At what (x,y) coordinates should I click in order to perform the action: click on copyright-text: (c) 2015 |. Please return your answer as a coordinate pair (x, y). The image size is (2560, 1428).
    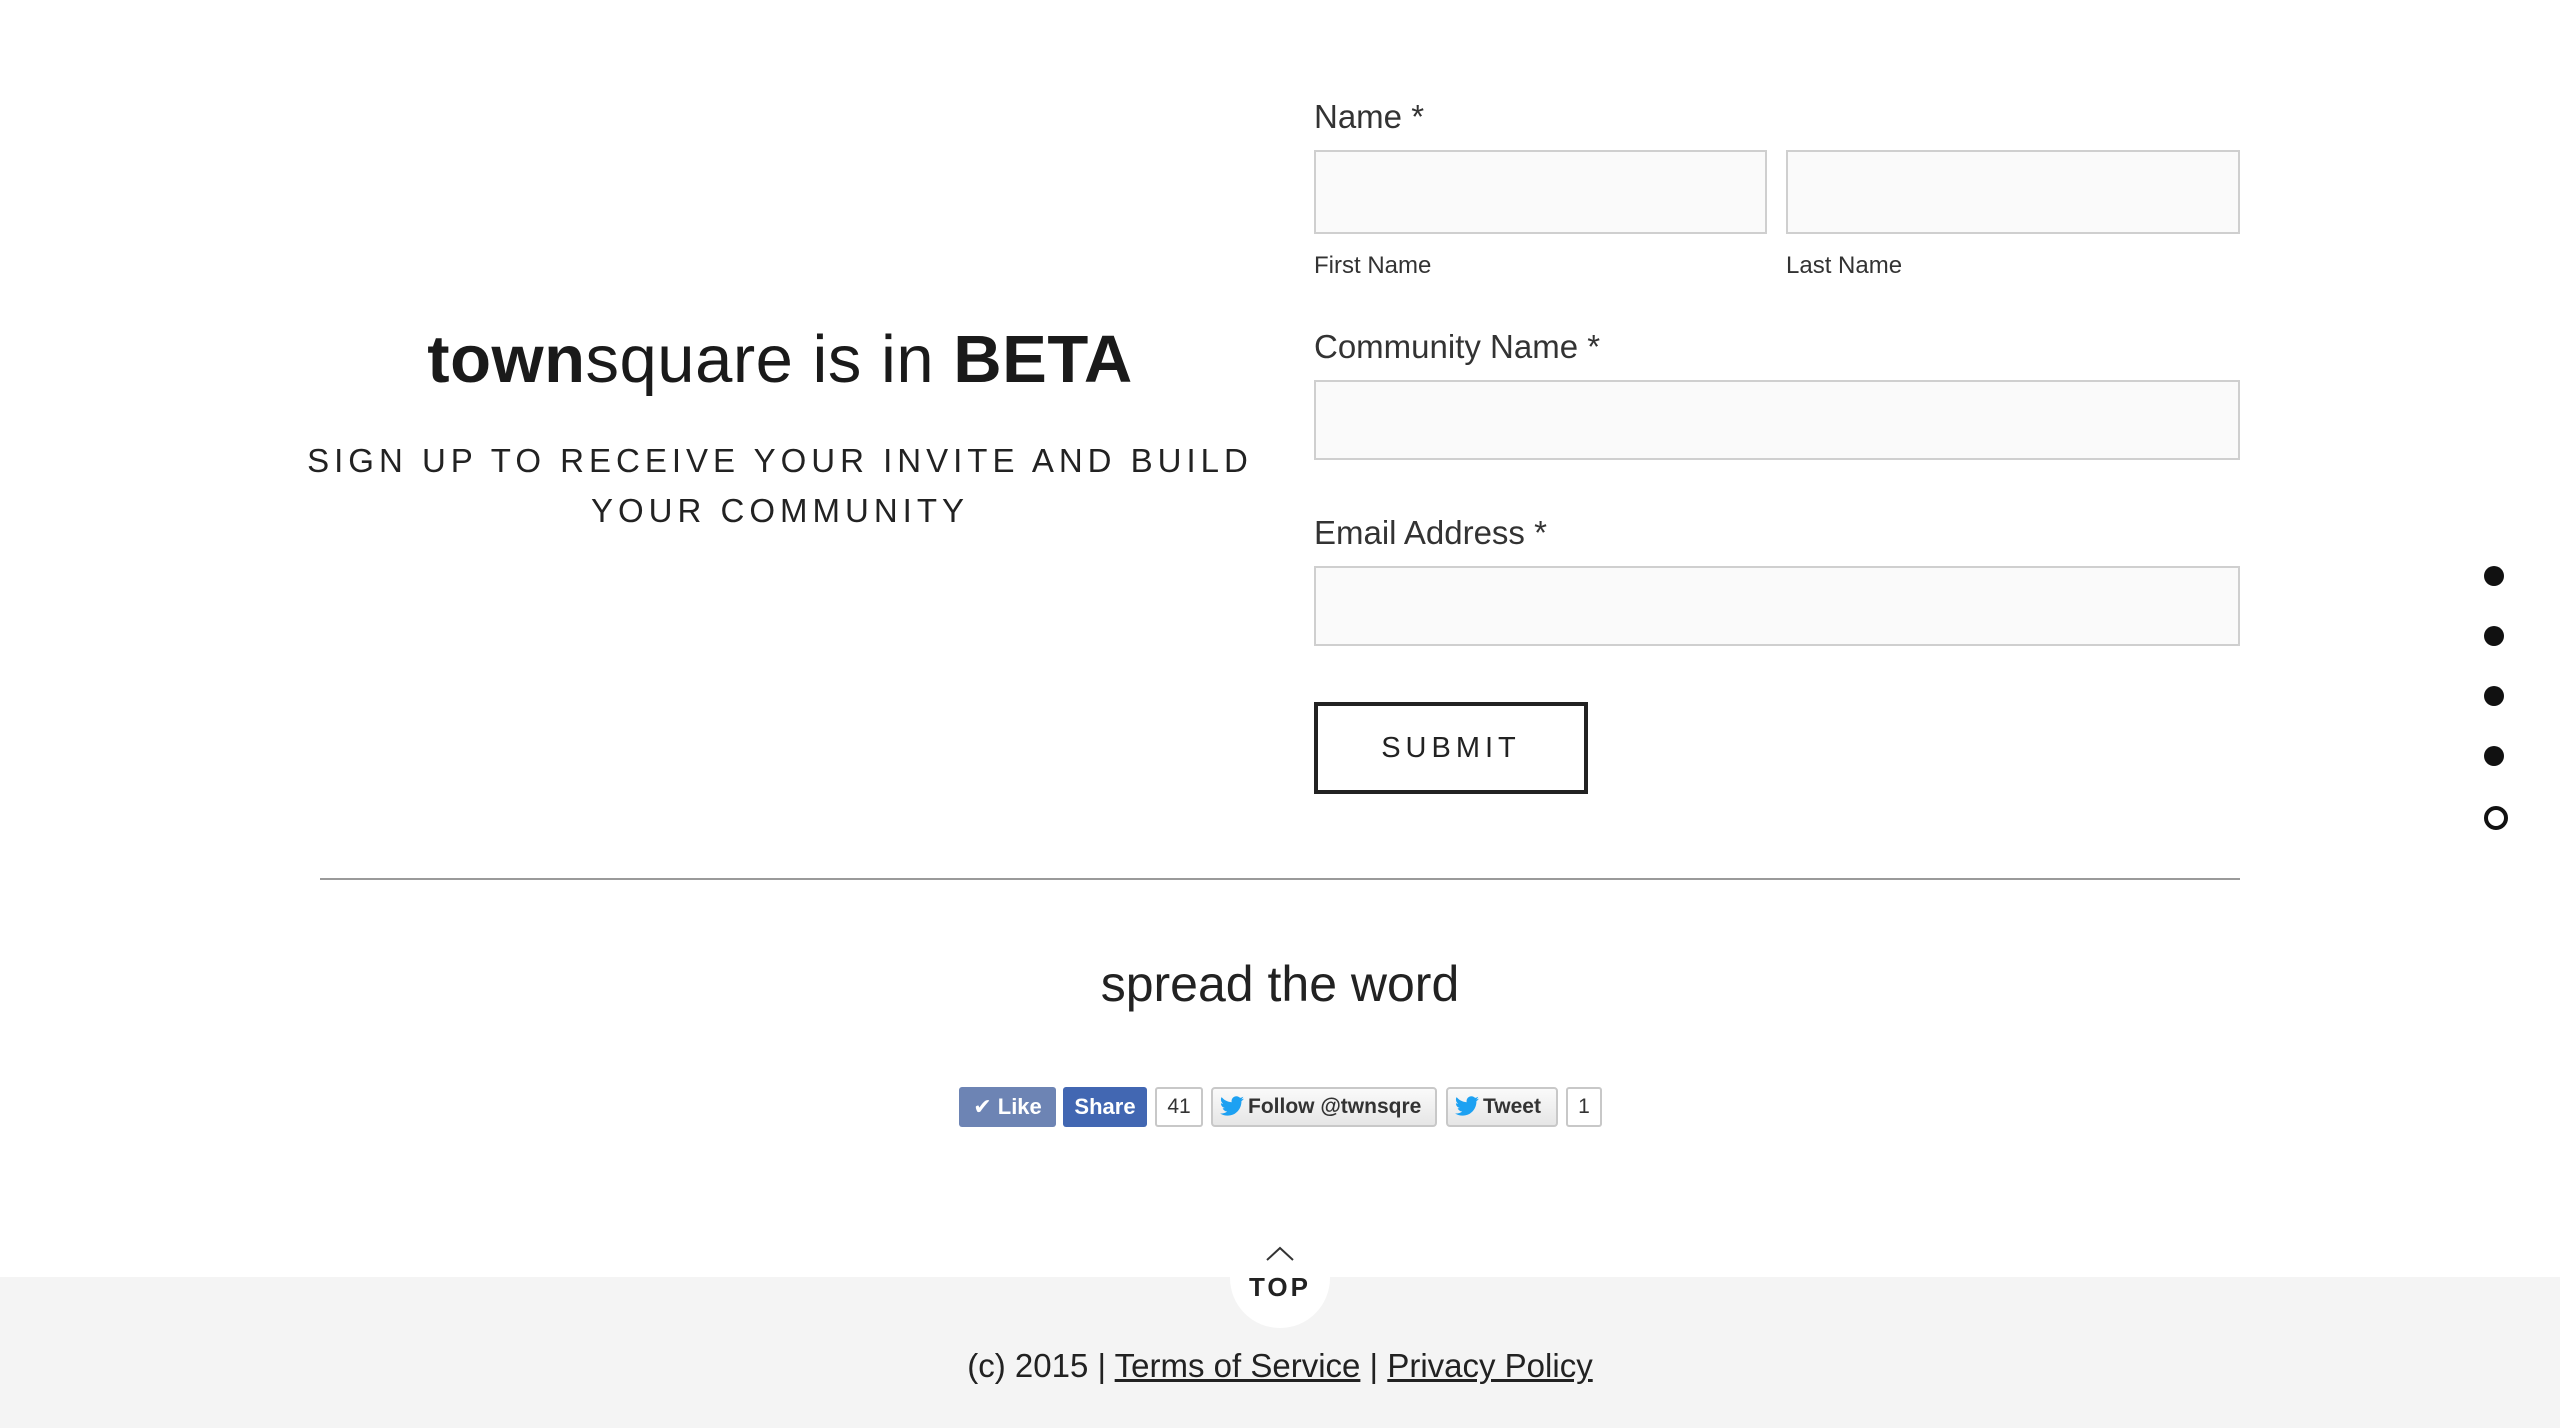
    Looking at the image, I should click on (1041, 1365).